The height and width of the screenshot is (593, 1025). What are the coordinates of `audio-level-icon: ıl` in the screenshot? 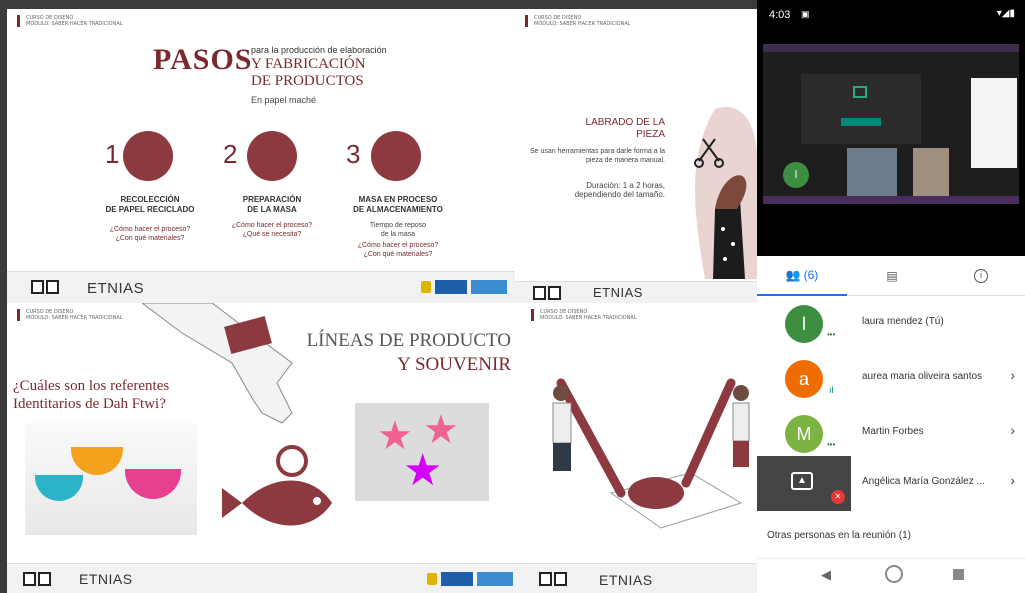 It's located at (831, 390).